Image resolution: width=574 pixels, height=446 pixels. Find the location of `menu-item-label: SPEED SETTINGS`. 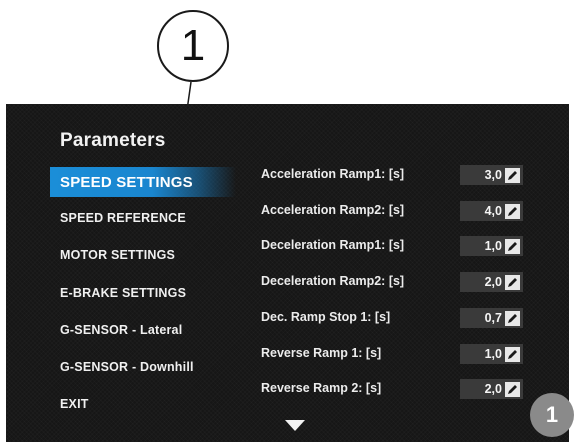

menu-item-label: SPEED SETTINGS is located at coordinates (126, 182).